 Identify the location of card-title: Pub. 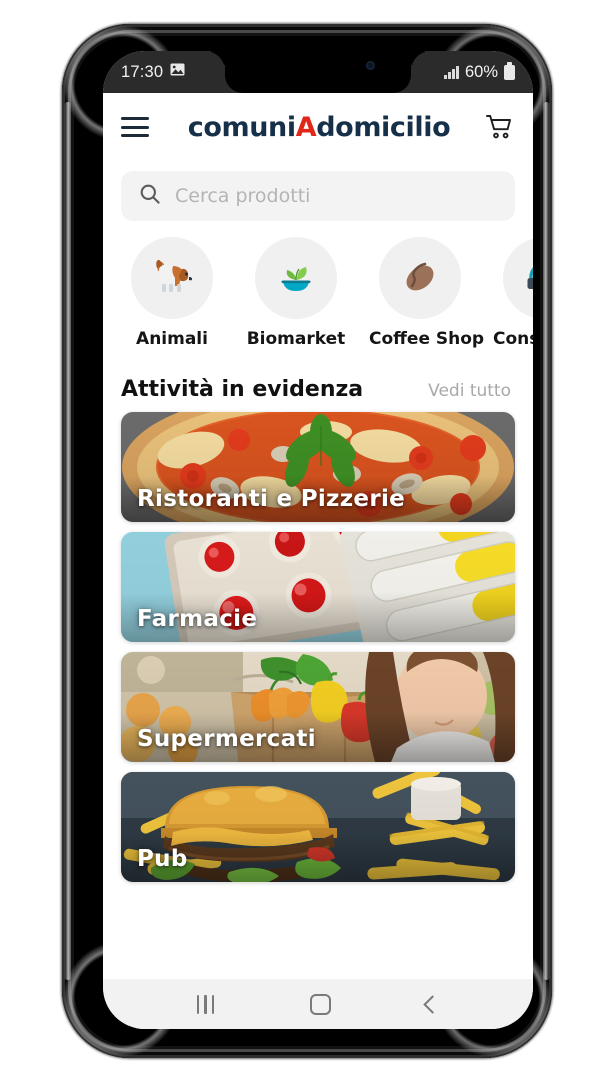
(162, 859).